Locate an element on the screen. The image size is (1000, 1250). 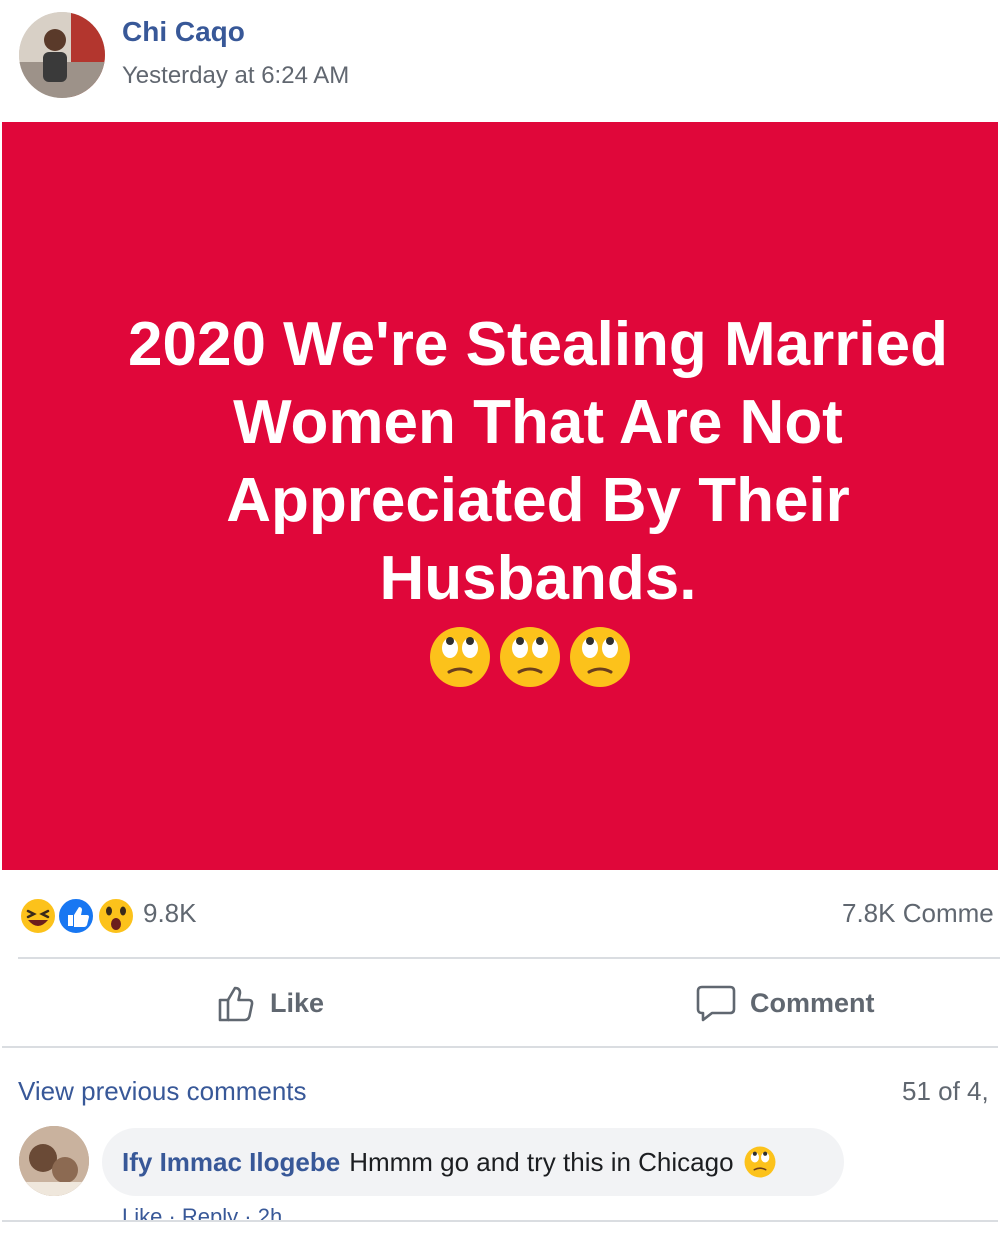
comment-label: Comment is located at coordinates (812, 1002).